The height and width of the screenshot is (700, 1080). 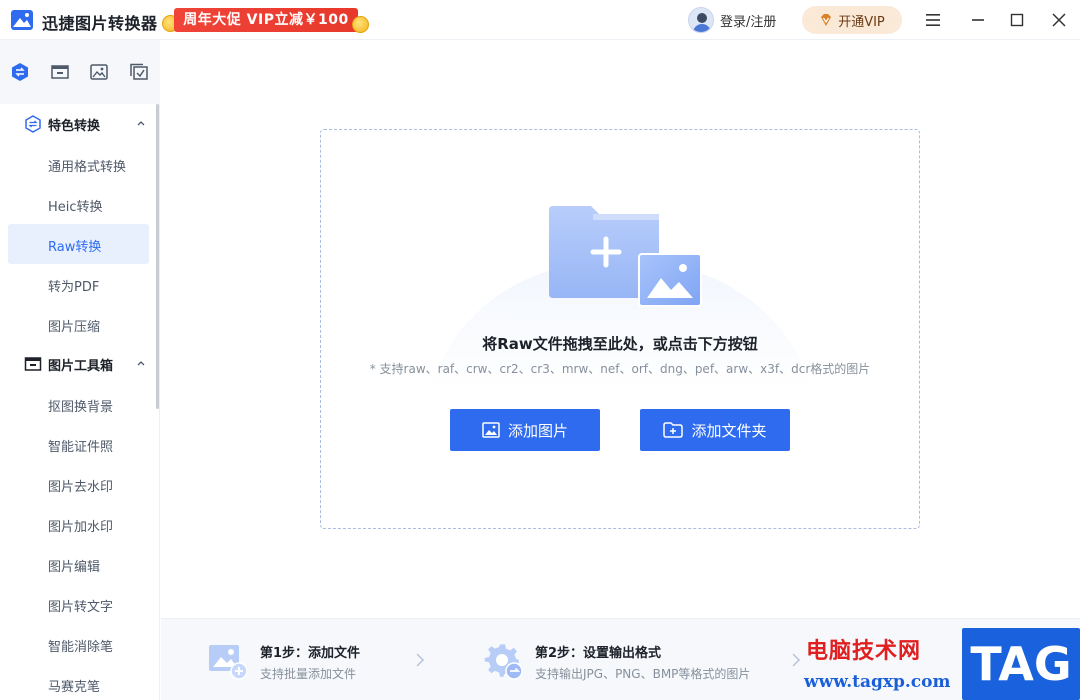 I want to click on tab-batch, so click(x=139, y=72).